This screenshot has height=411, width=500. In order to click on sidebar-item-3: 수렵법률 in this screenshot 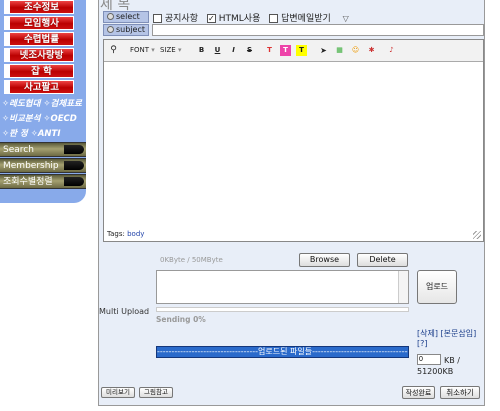, I will do `click(39, 39)`.